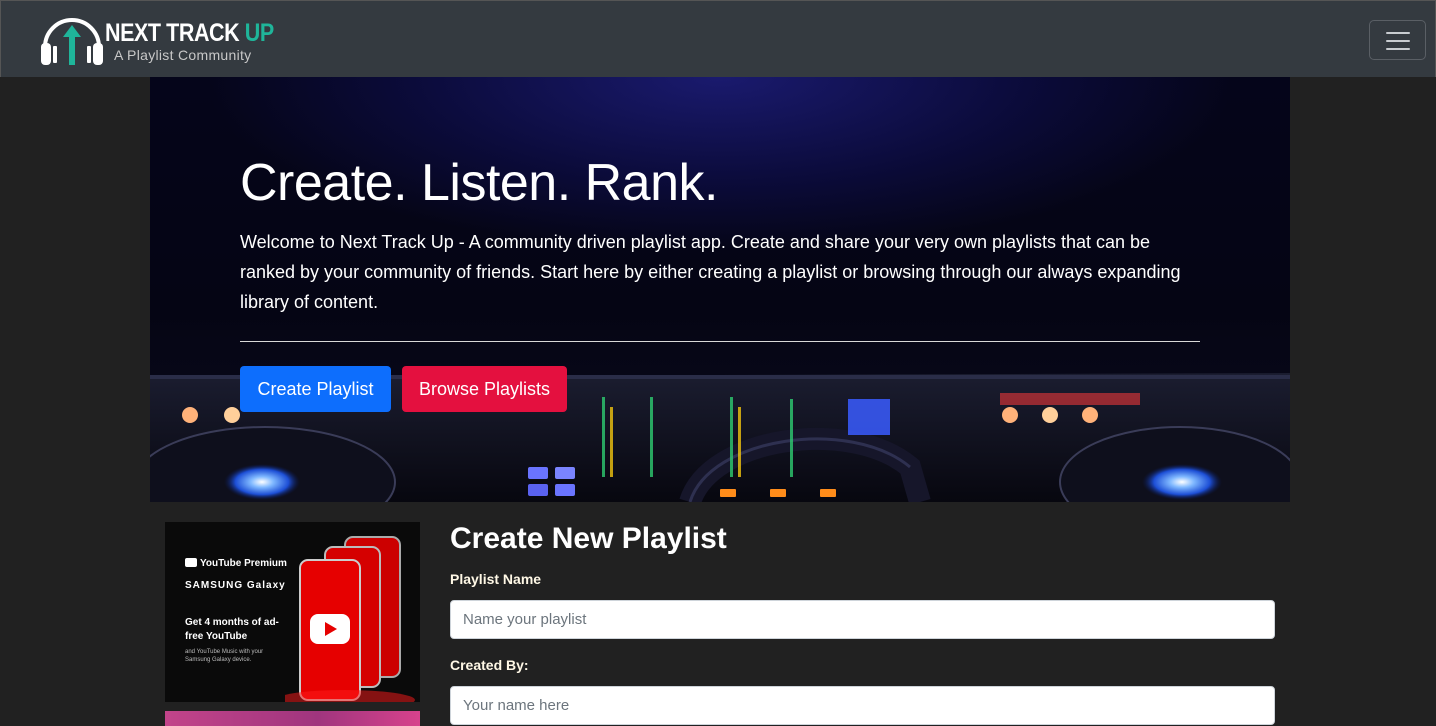  Describe the element at coordinates (243, 563) in the screenshot. I see `ad-brand-text: YouTube Premium` at that location.